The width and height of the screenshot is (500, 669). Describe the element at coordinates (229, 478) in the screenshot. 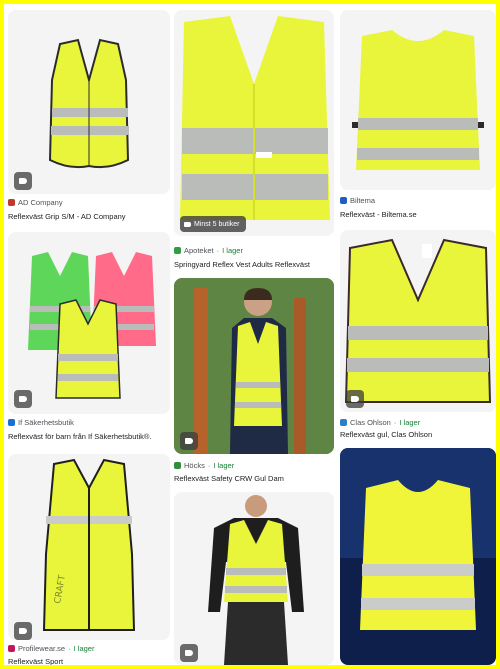

I see `result-title: Reflexväst Safety CRW Gul Dam` at that location.